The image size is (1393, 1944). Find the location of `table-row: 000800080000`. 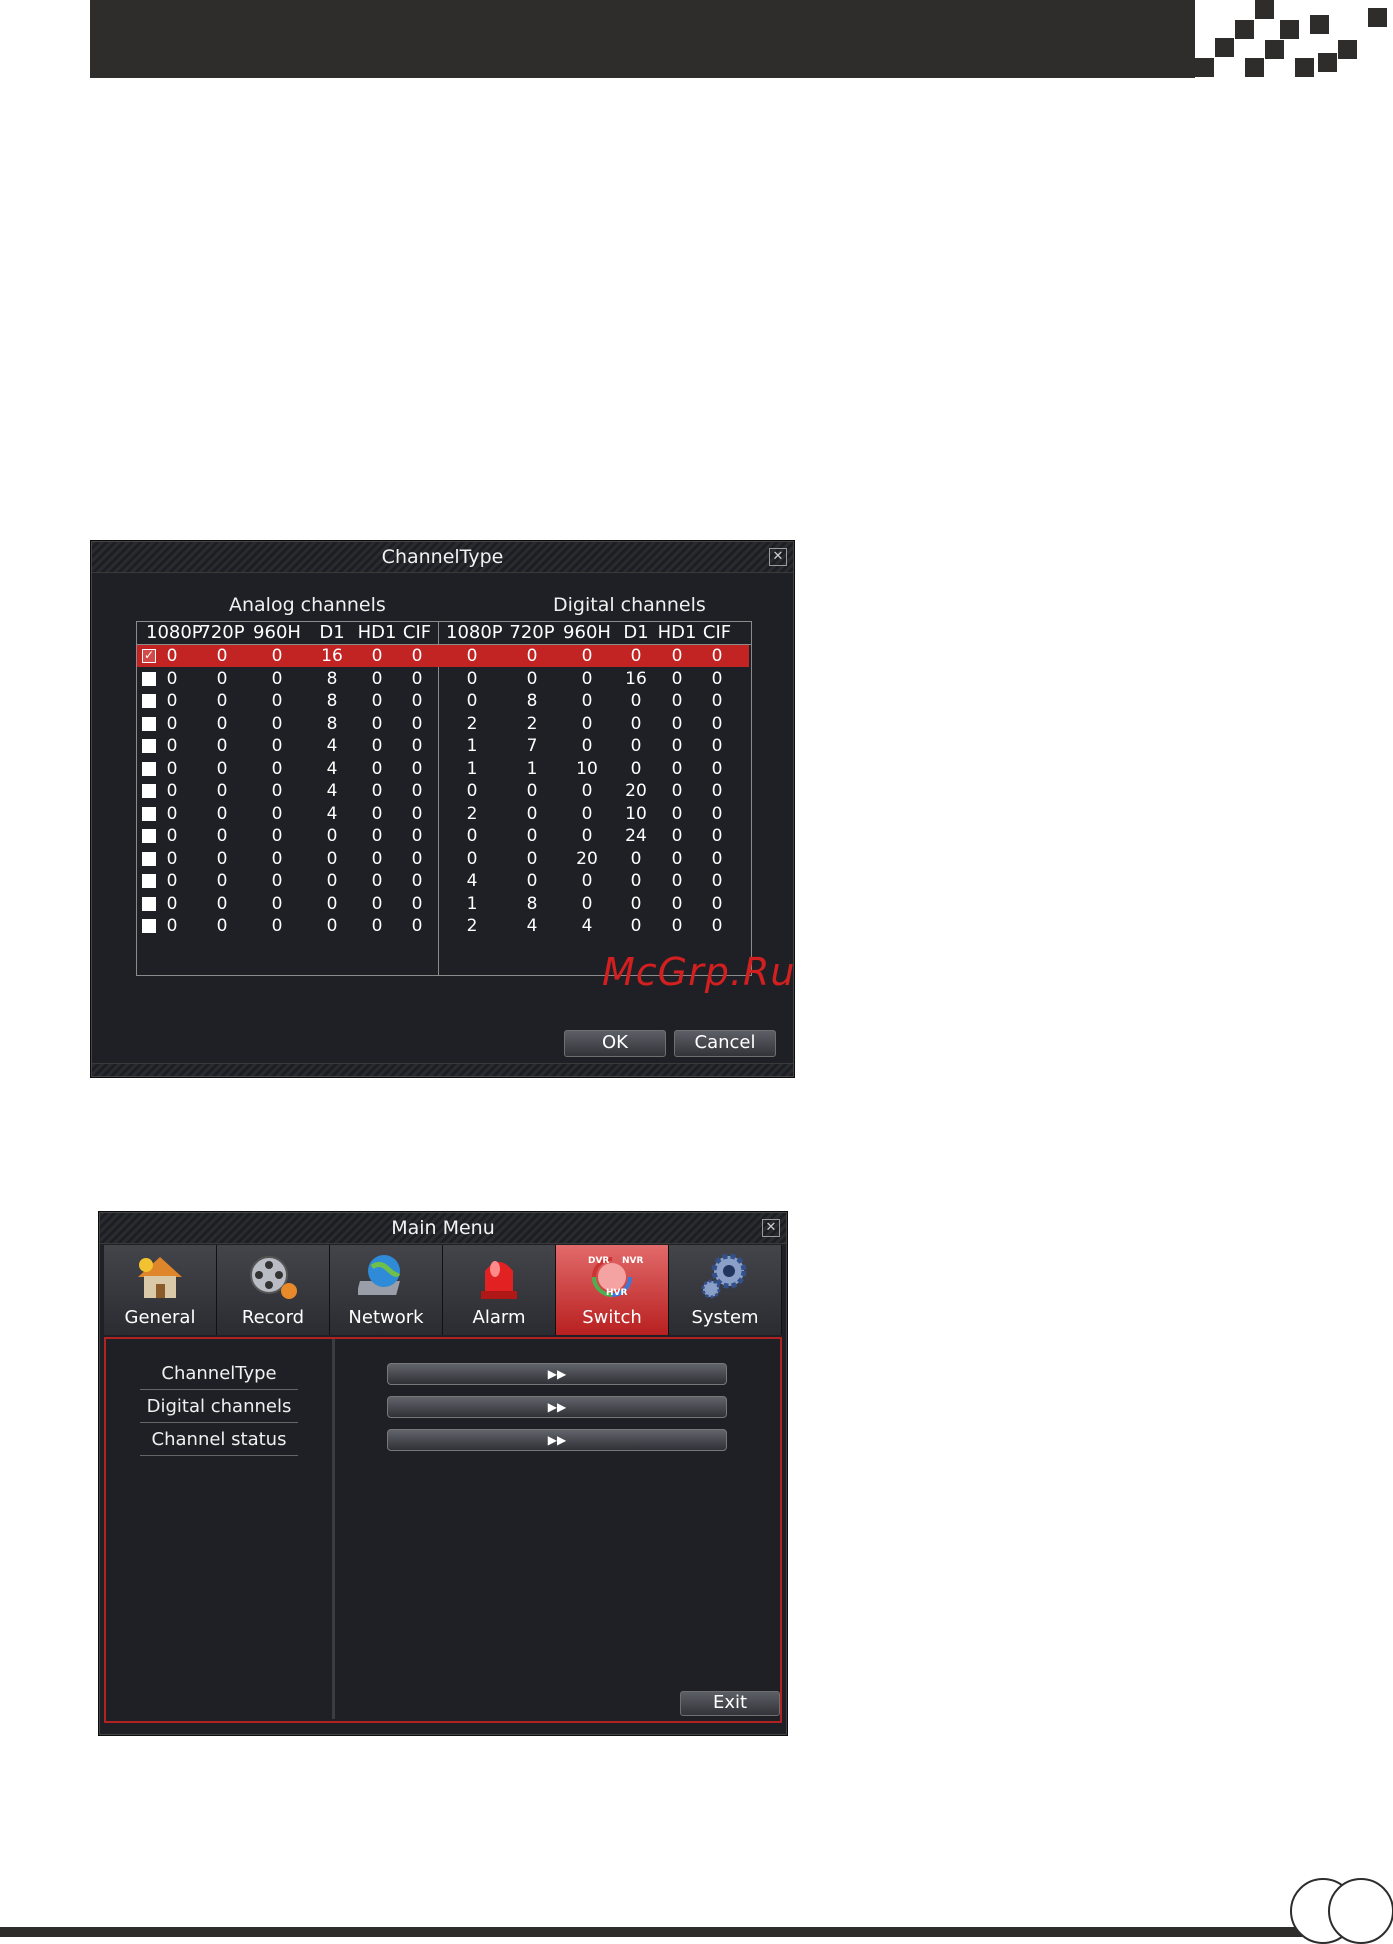

table-row: 000800080000 is located at coordinates (443, 701).